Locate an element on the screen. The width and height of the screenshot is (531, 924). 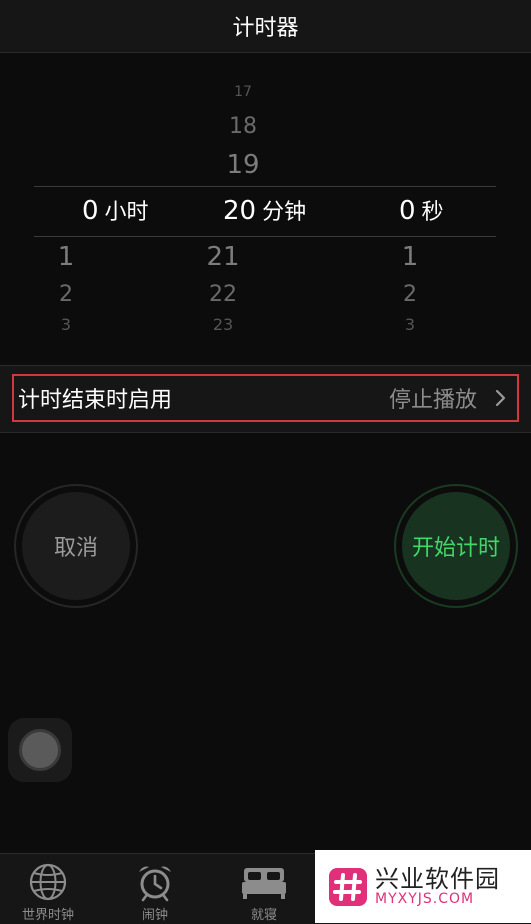
start-label: 开始计时 is located at coordinates (456, 546).